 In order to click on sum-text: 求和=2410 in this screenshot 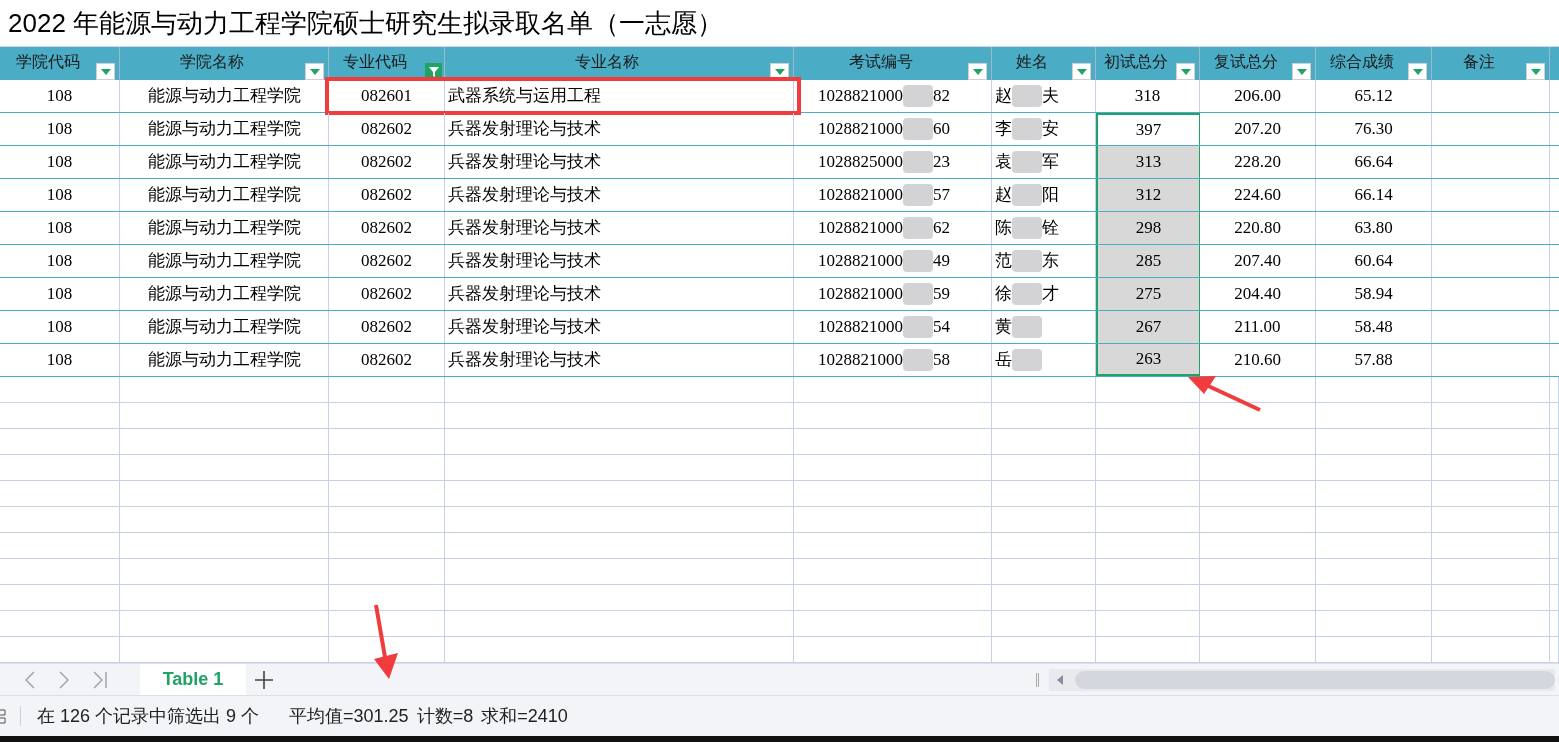, I will do `click(524, 716)`.